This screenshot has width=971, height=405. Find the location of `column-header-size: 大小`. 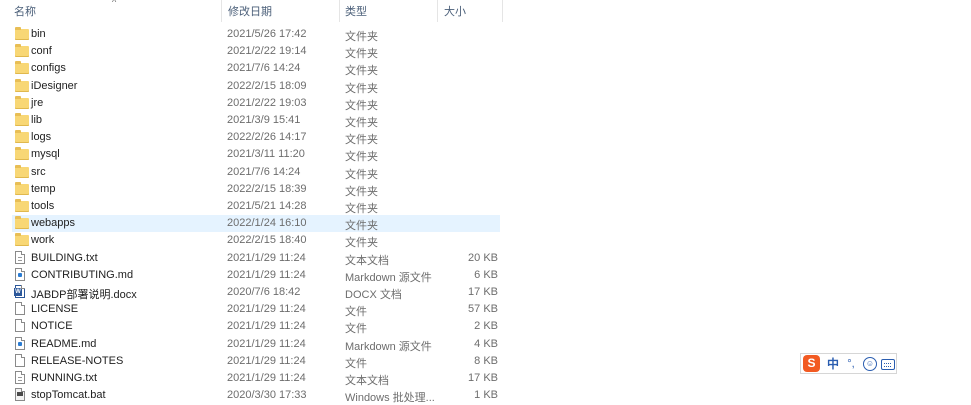

column-header-size: 大小 is located at coordinates (455, 11).